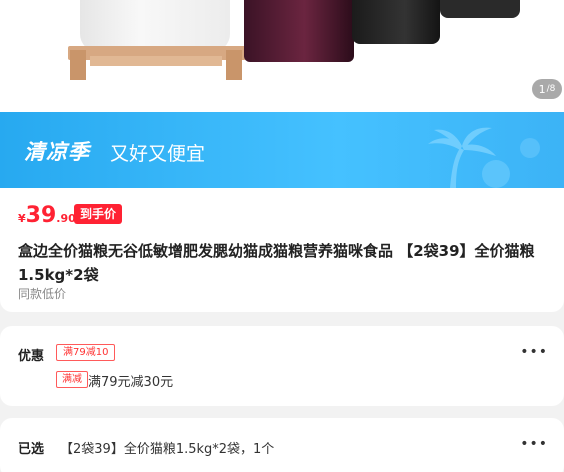 The height and width of the screenshot is (472, 564). What do you see at coordinates (31, 449) in the screenshot?
I see `selected-label: 已选` at bounding box center [31, 449].